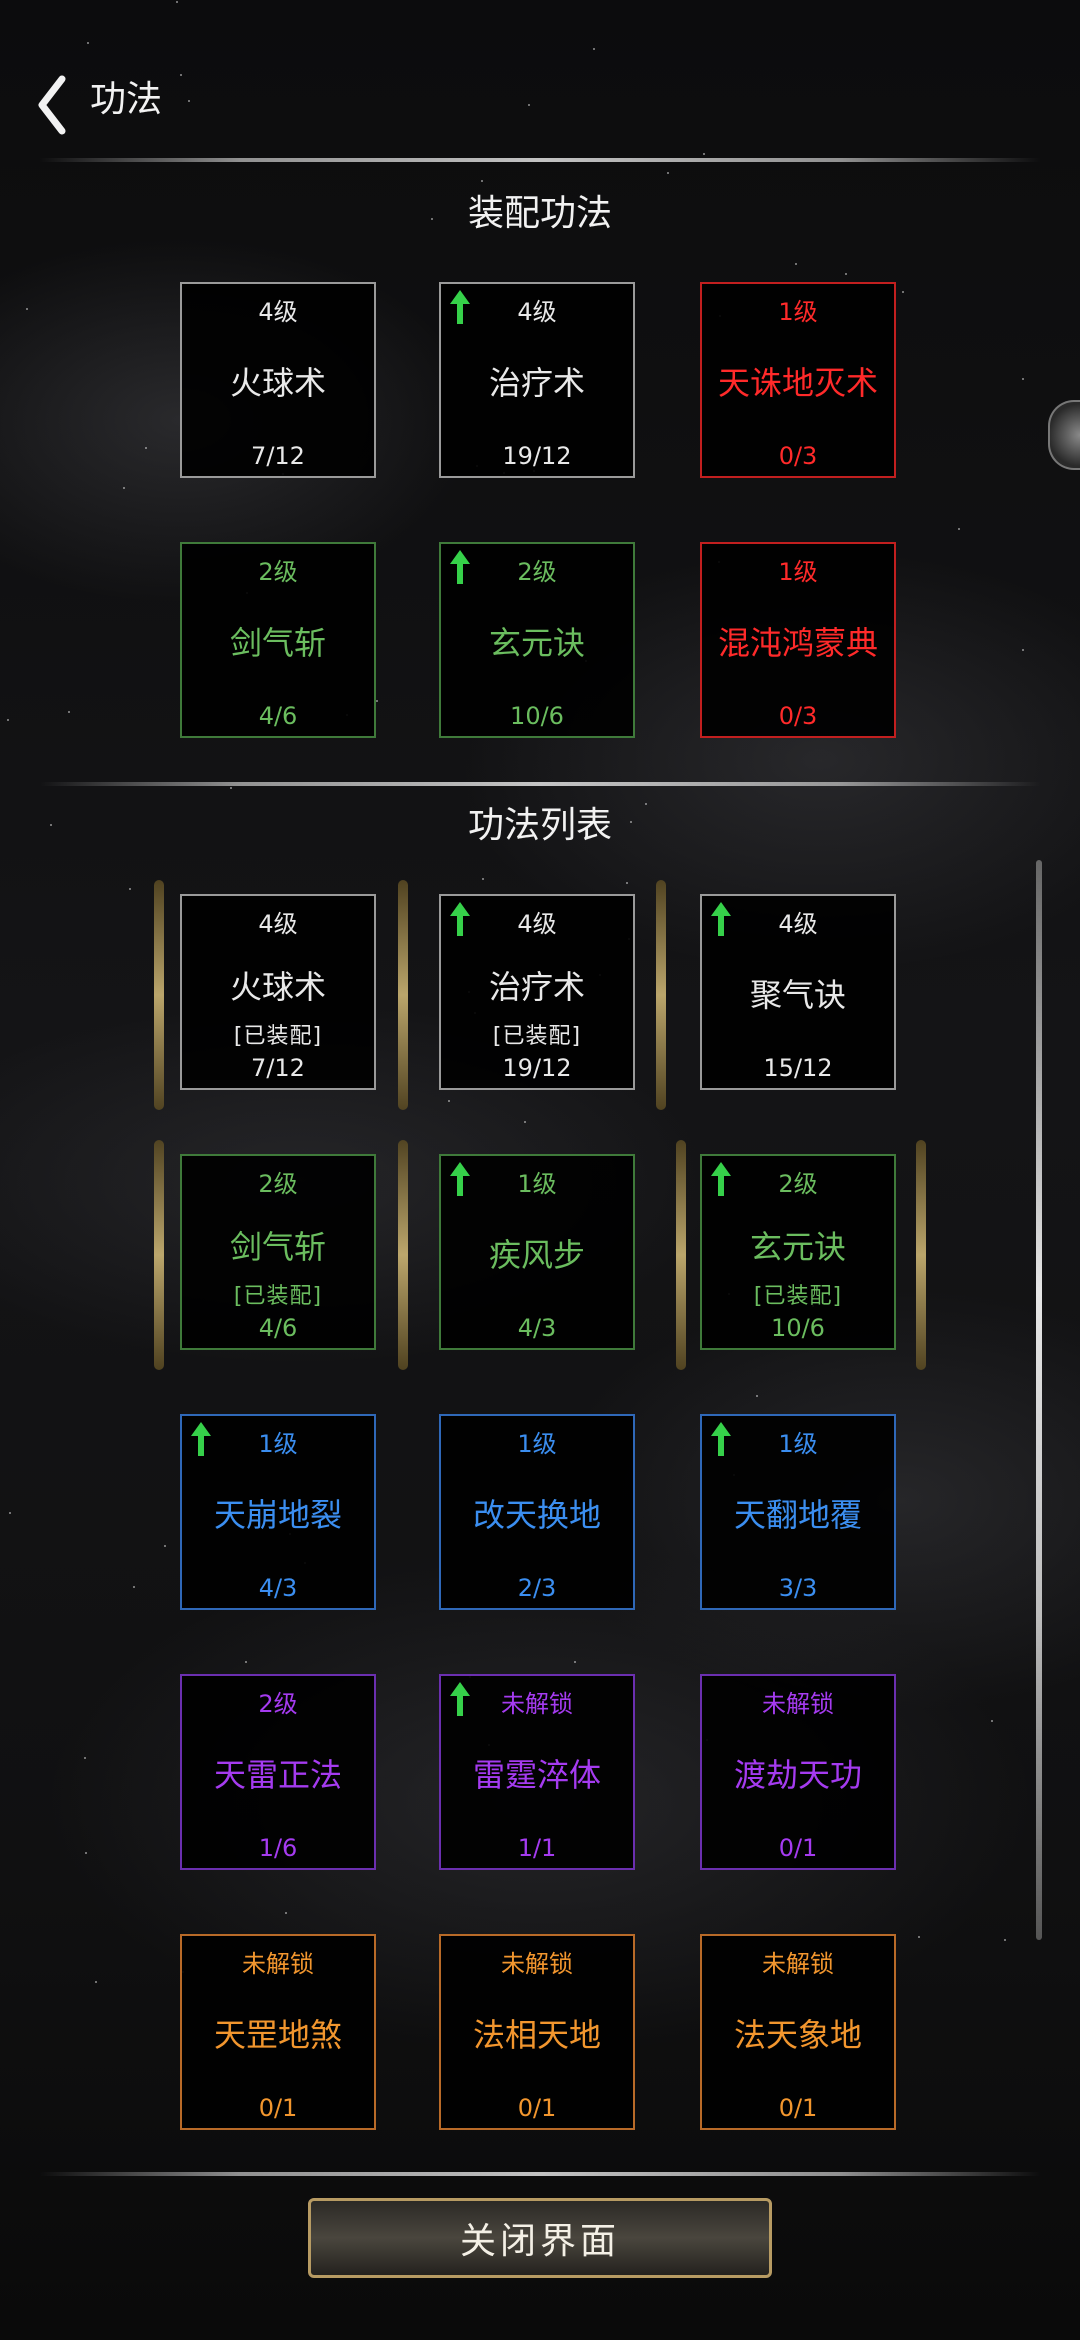 This screenshot has height=2340, width=1080. What do you see at coordinates (536, 2035) in the screenshot?
I see `skill-name: 法相天地` at bounding box center [536, 2035].